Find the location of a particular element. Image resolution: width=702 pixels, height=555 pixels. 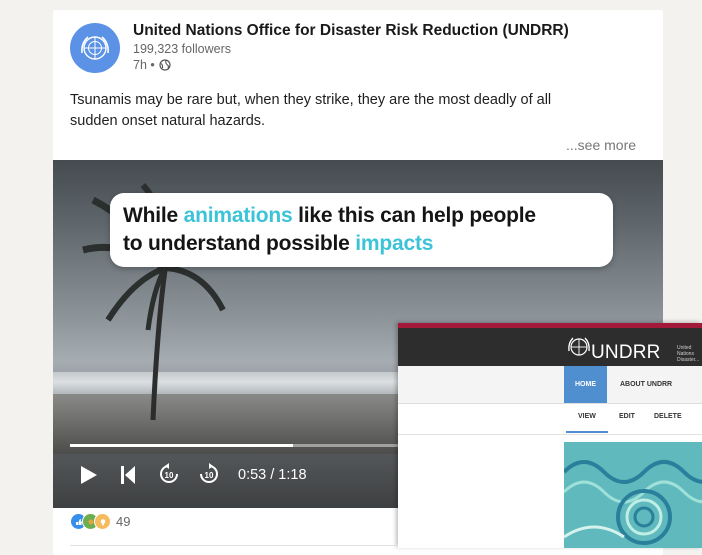

tab-edit: EDIT is located at coordinates (627, 416).